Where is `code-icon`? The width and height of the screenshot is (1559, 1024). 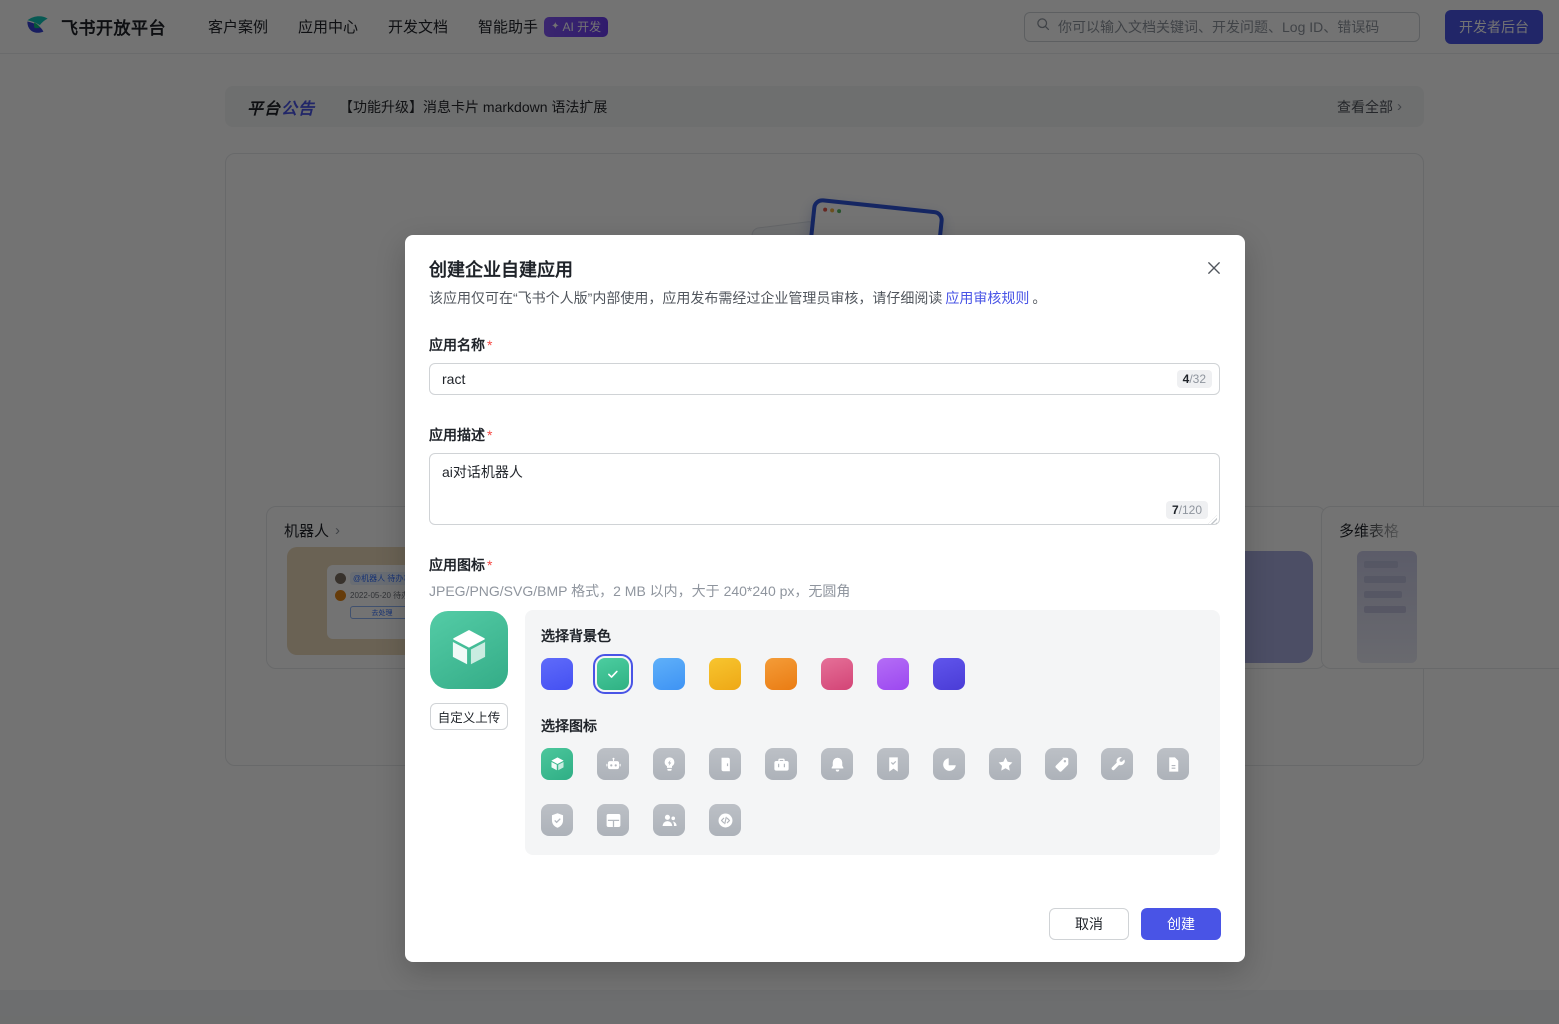 code-icon is located at coordinates (725, 820).